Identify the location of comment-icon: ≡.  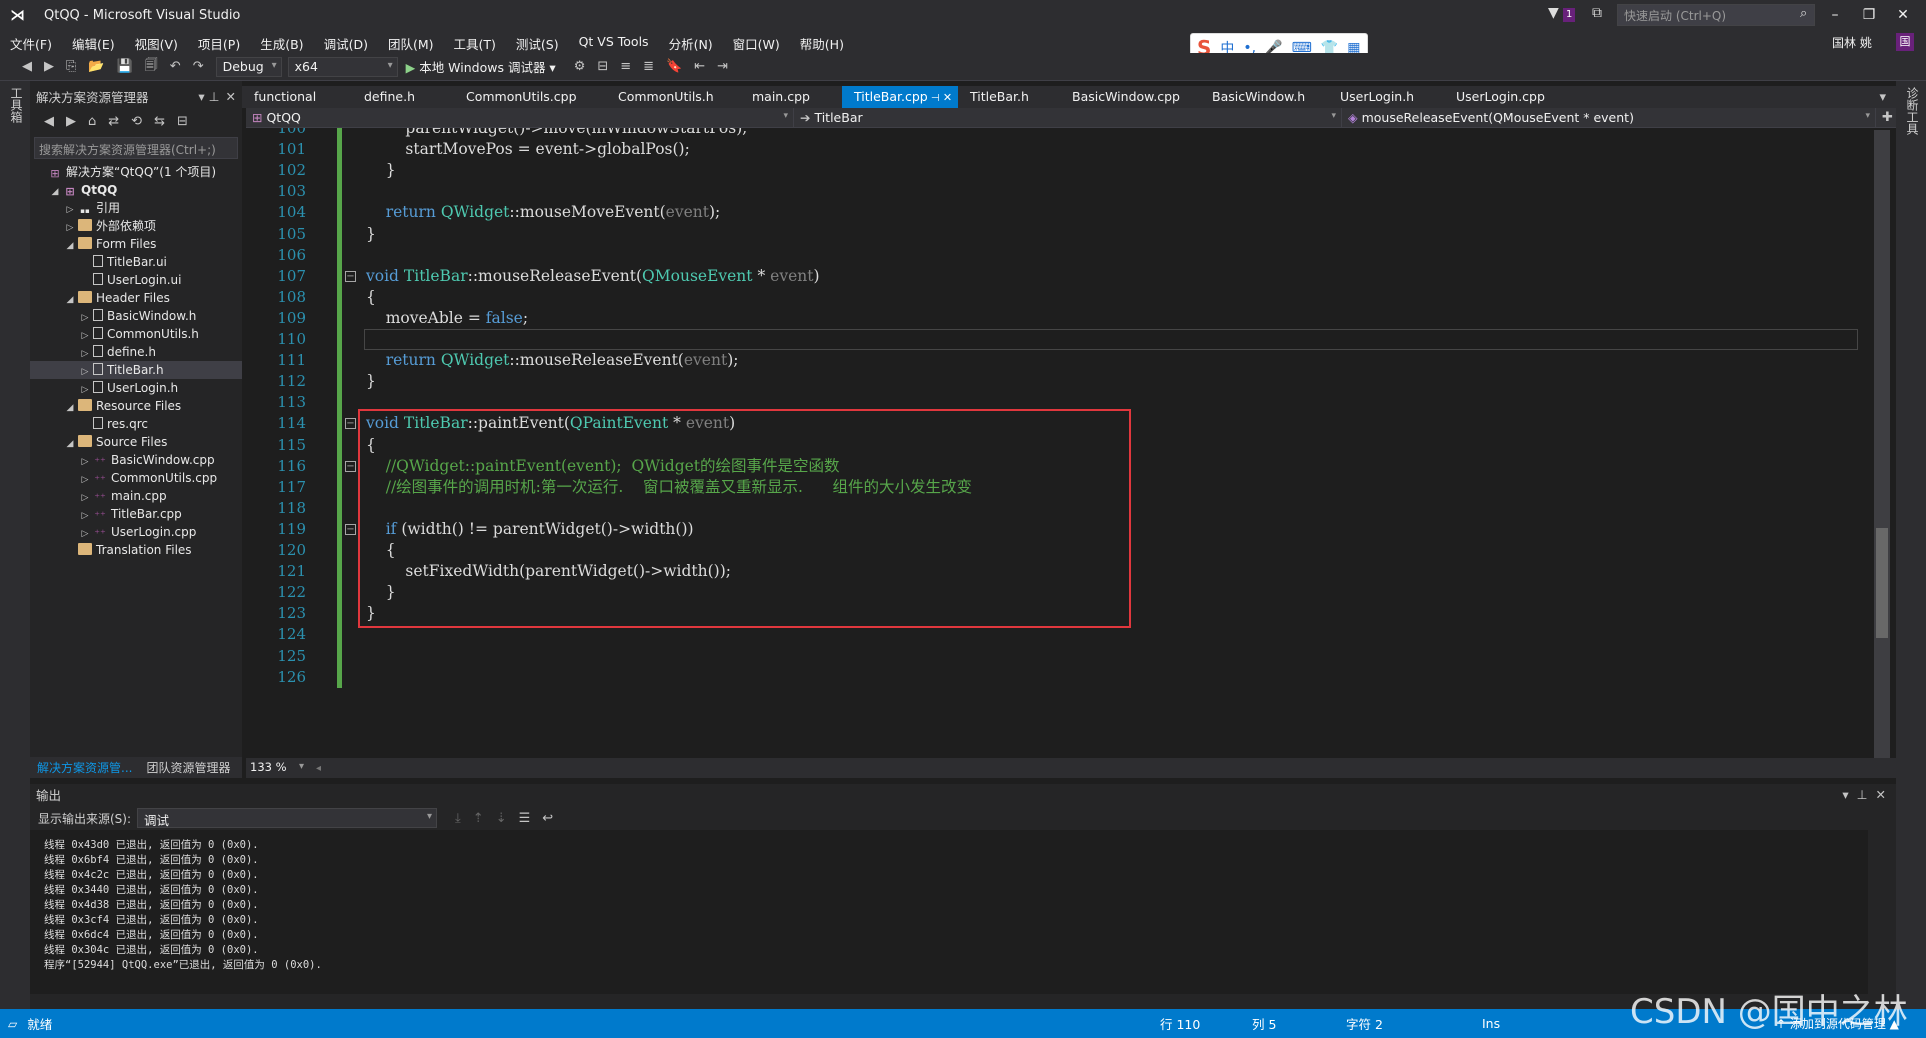
(625, 66).